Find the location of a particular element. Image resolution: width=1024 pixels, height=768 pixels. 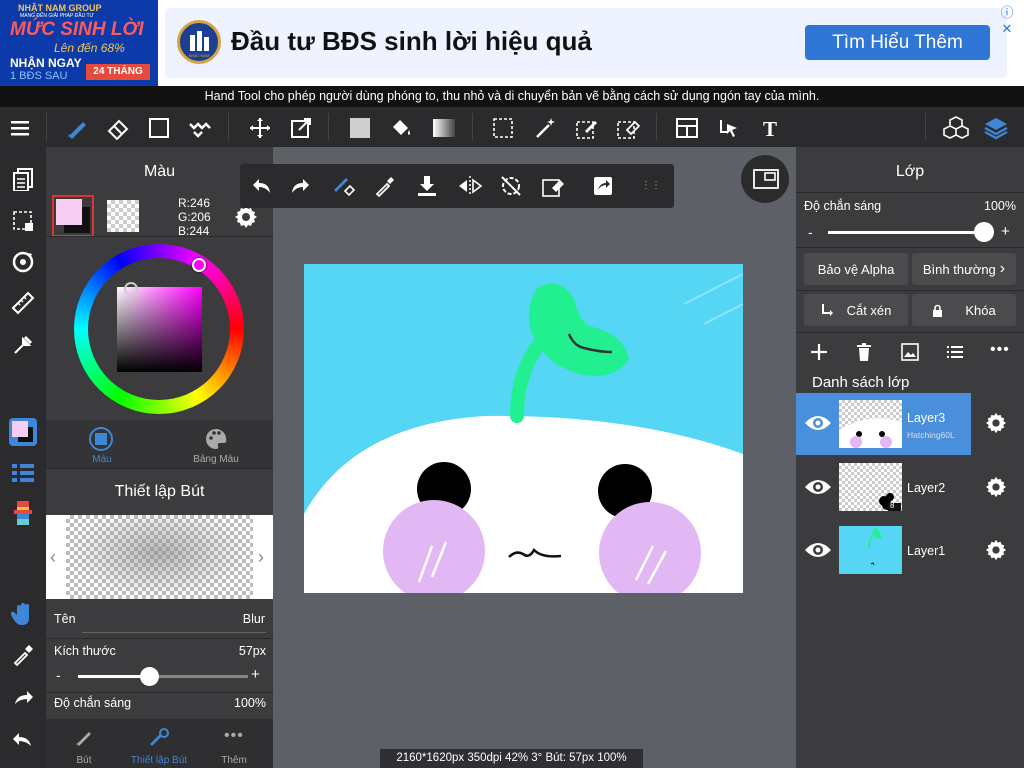

undo-icon is located at coordinates (261, 186).